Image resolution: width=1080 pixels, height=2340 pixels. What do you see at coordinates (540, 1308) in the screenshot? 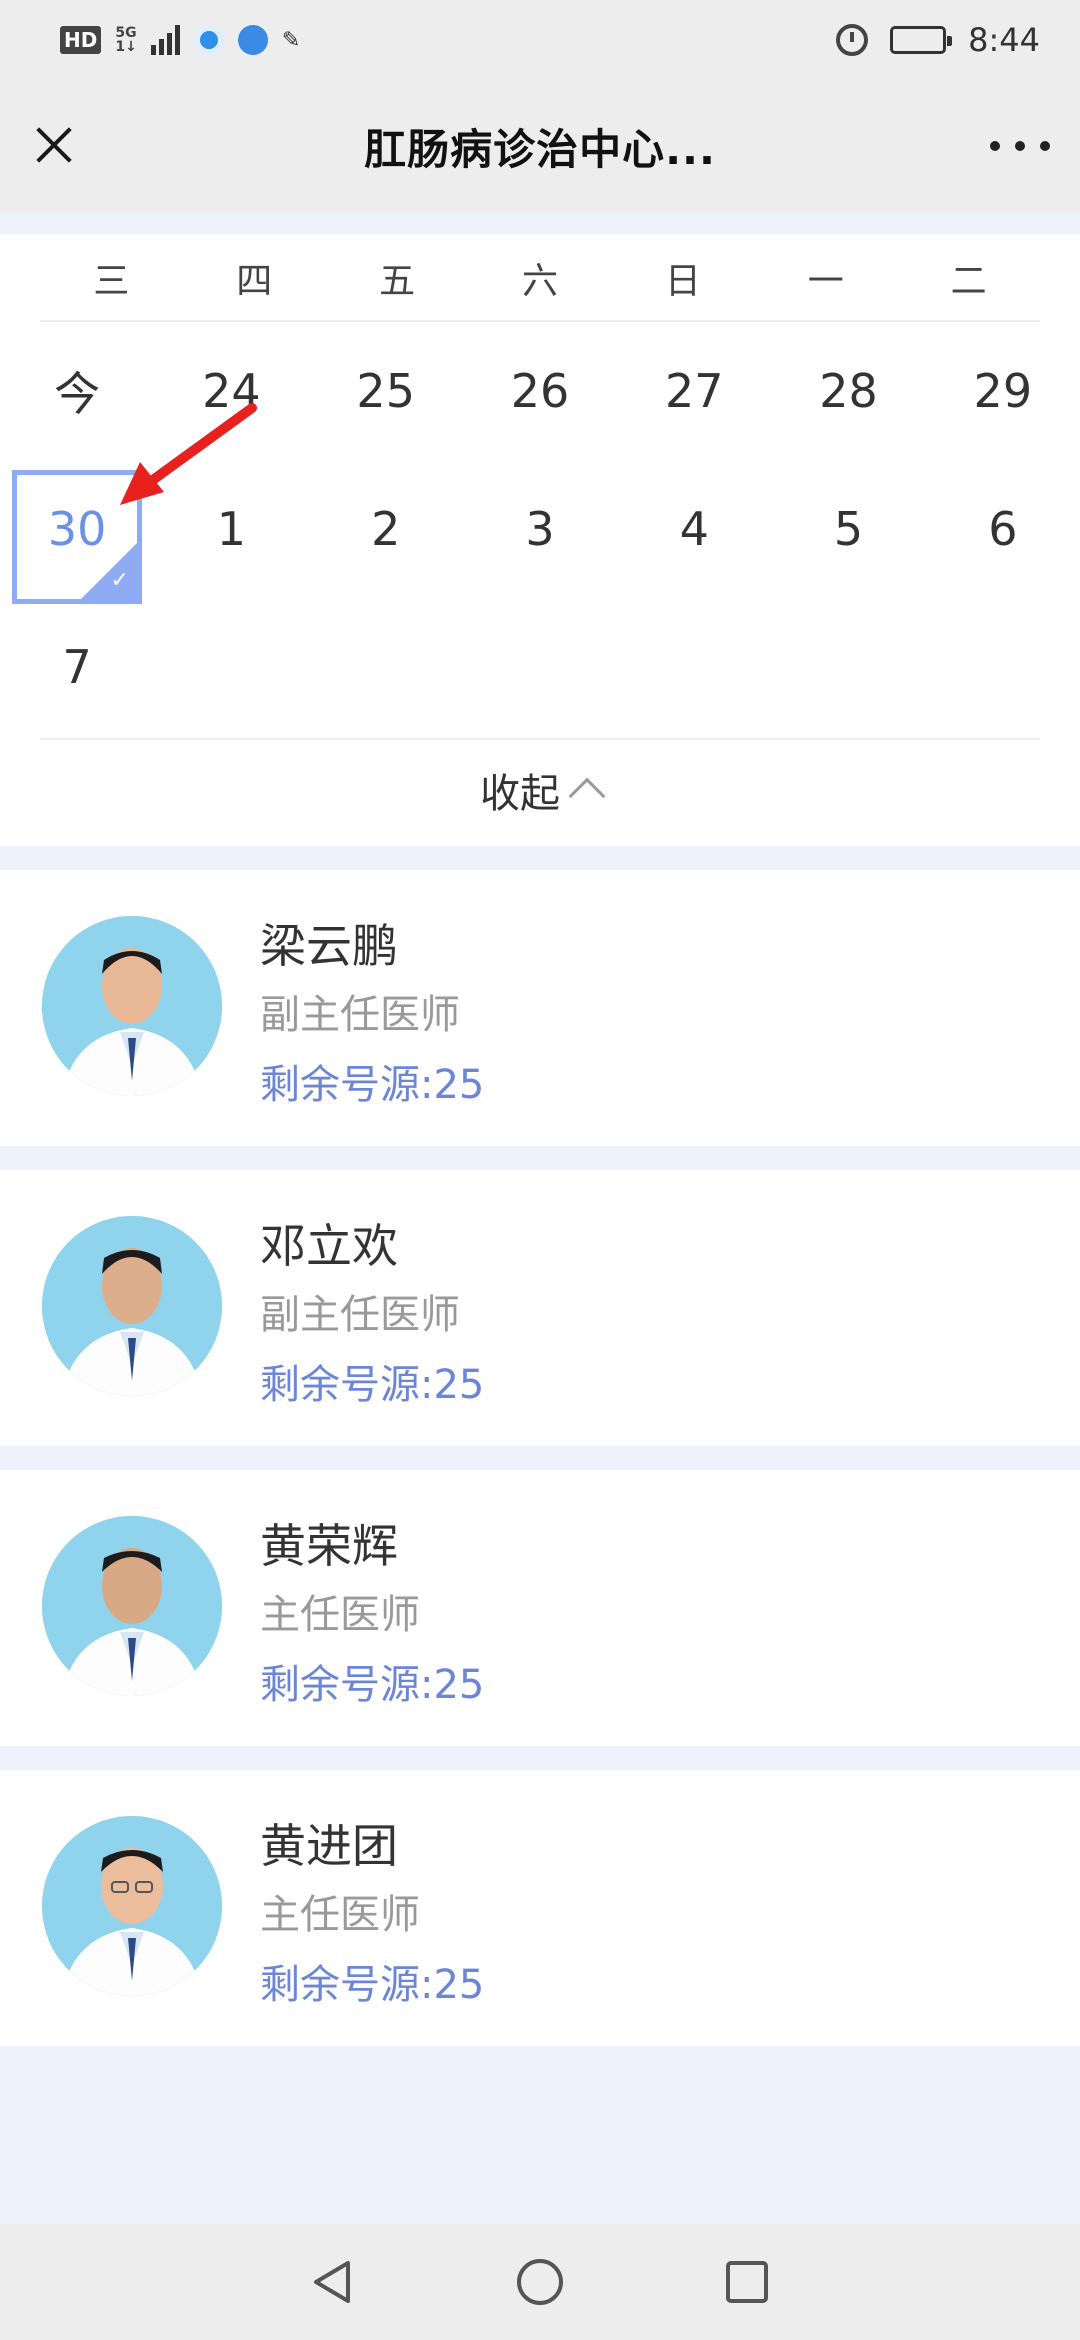
I see `doctor-card: 邓立欢 副主任医师 剩余号源:25` at bounding box center [540, 1308].